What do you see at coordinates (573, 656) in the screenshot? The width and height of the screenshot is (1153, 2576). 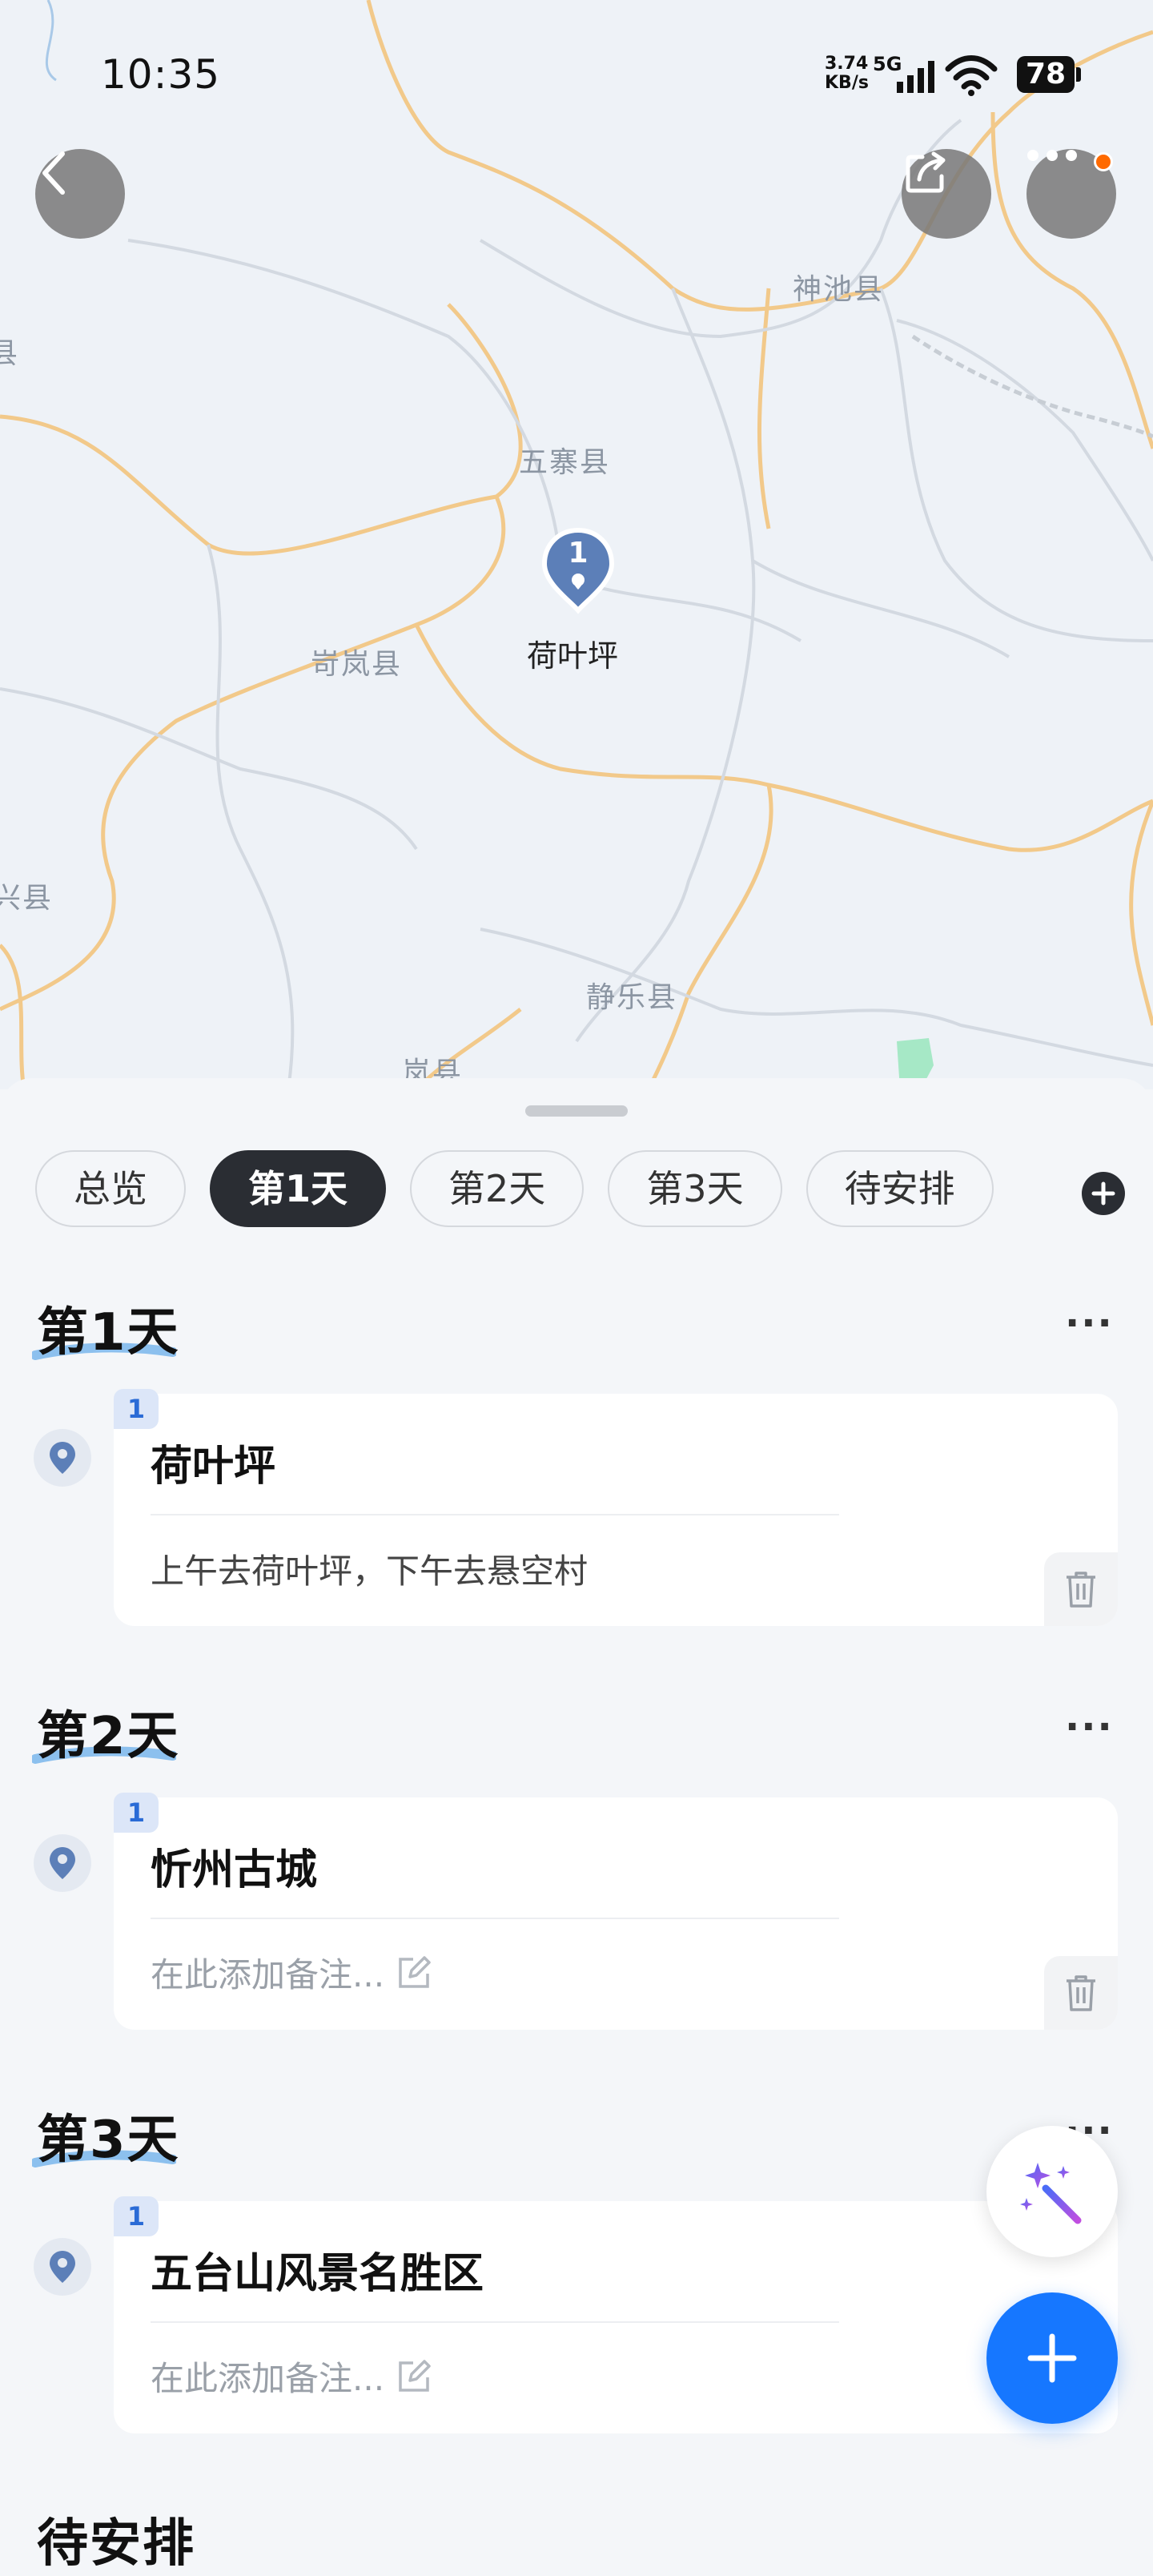 I see `map-poi-label: 荷叶坪` at bounding box center [573, 656].